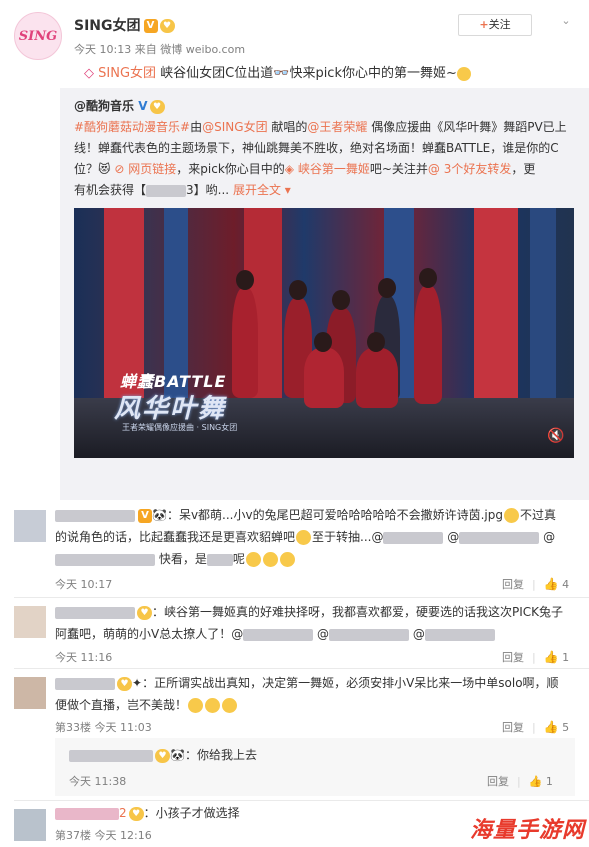 The height and width of the screenshot is (847, 589). Describe the element at coordinates (127, 73) in the screenshot. I see `post-mention: SING女团` at that location.